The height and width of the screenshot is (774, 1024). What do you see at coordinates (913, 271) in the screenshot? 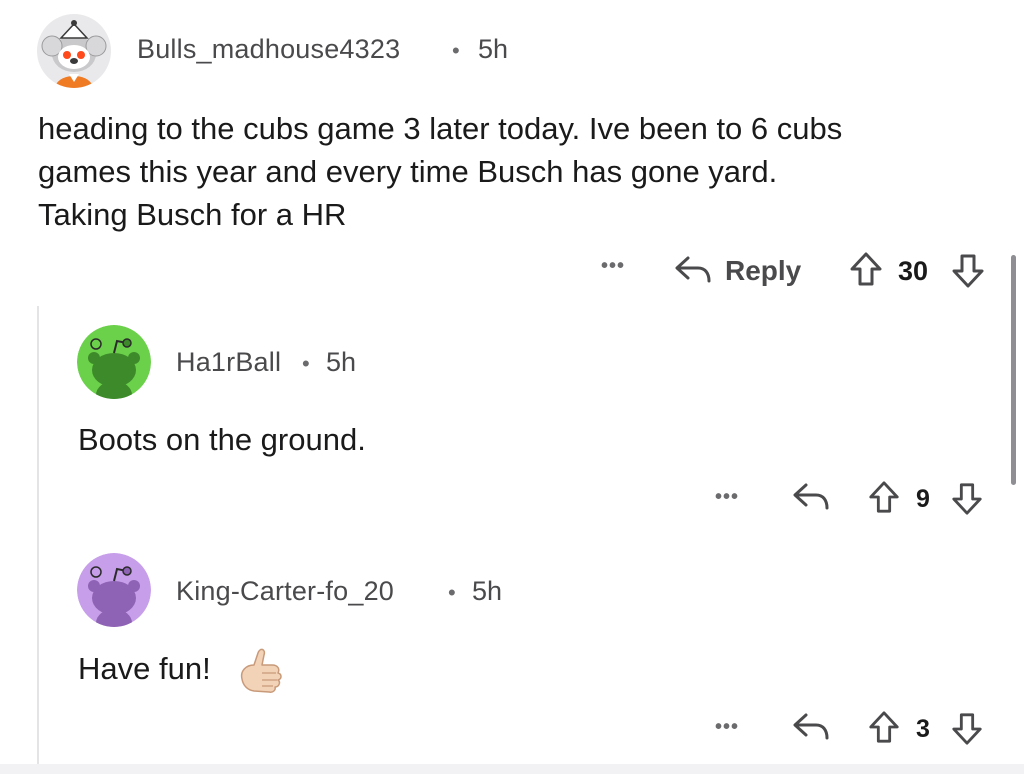
I see `vote-count: 30` at bounding box center [913, 271].